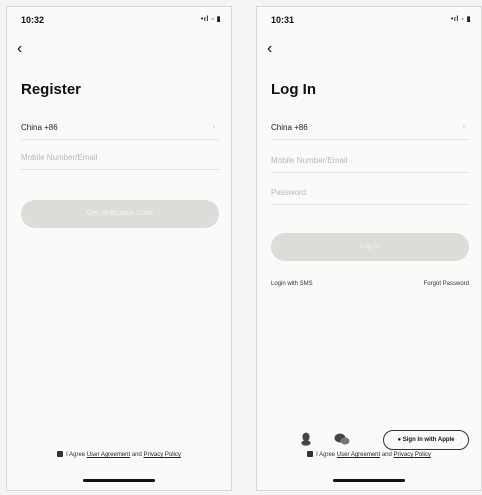 The image size is (482, 495). I want to click on sign-in-with-apple-button: ● Sign In with Apple, so click(426, 440).